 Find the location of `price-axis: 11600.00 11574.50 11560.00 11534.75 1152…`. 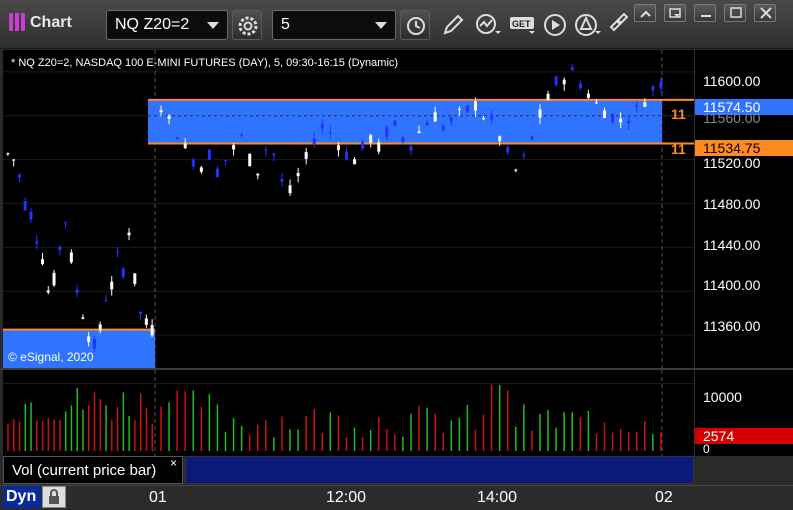

price-axis: 11600.00 11574.50 11560.00 11534.75 1152… is located at coordinates (743, 209).